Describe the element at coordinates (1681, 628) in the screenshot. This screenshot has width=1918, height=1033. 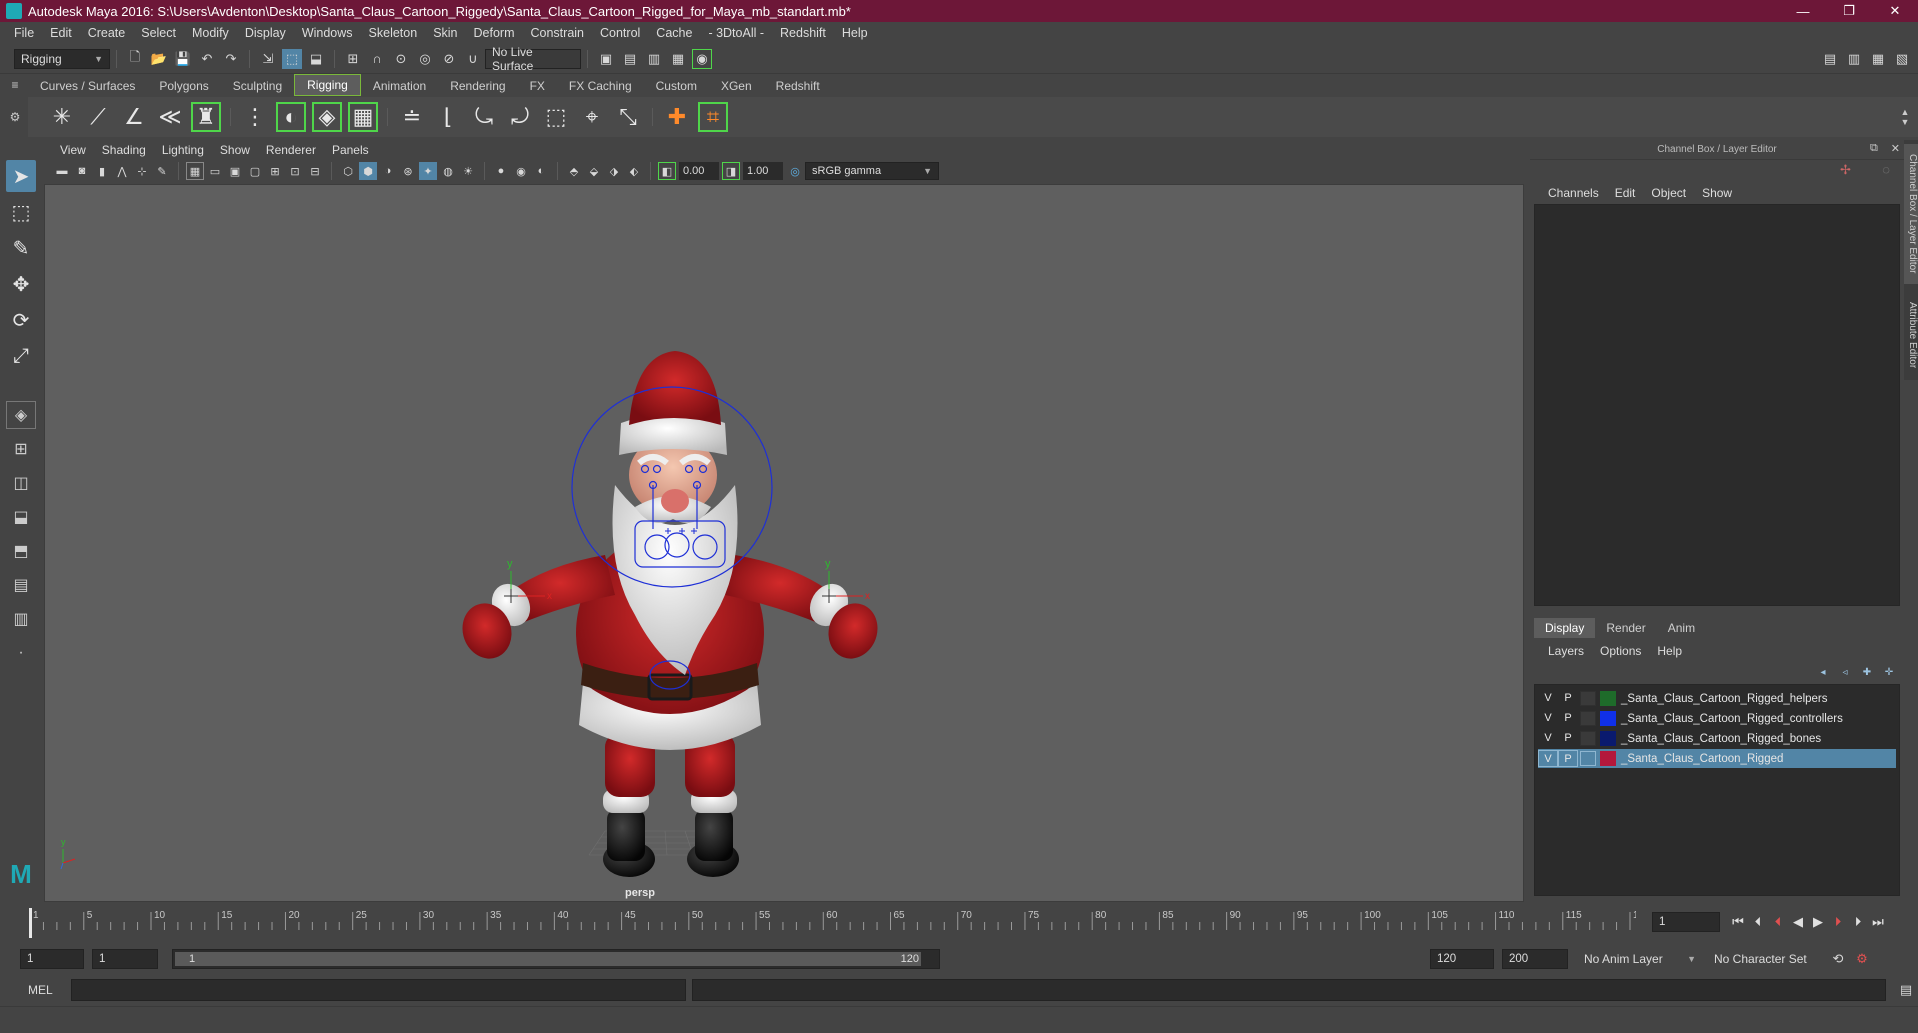
I see `tab-anim: Anim` at that location.